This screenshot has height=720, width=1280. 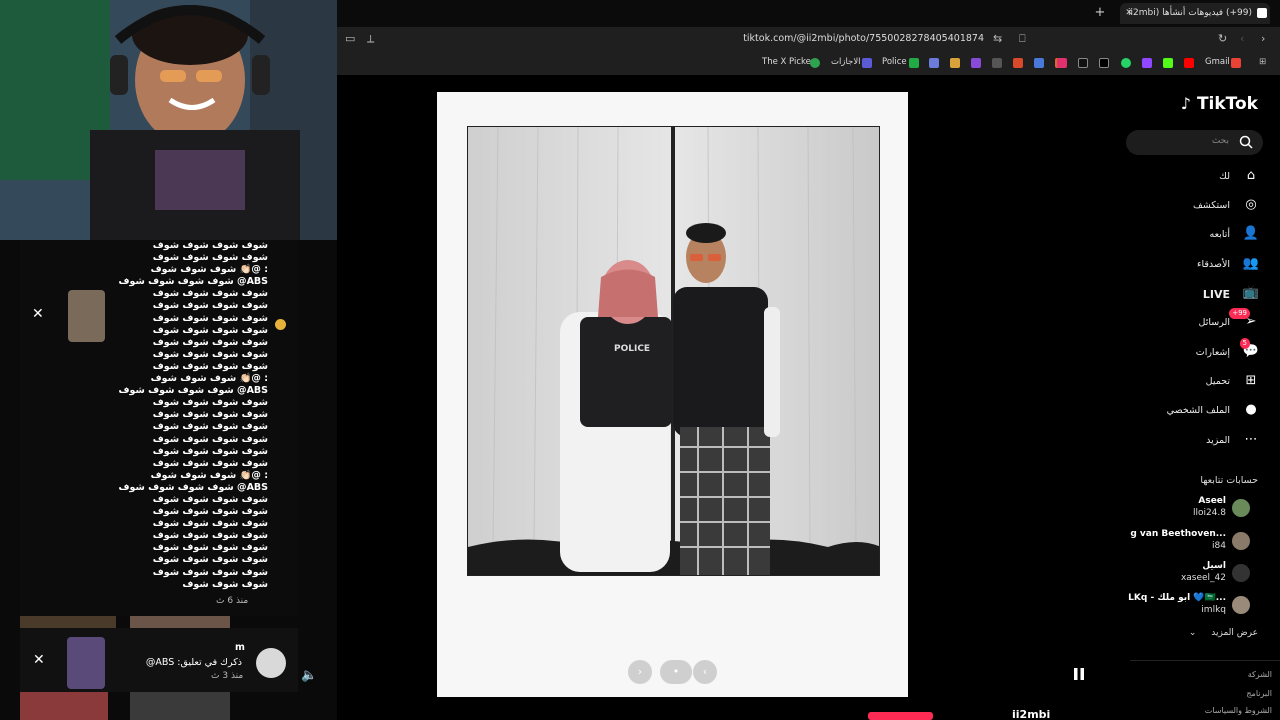 I want to click on settings-icon: ⇆, so click(x=997, y=38).